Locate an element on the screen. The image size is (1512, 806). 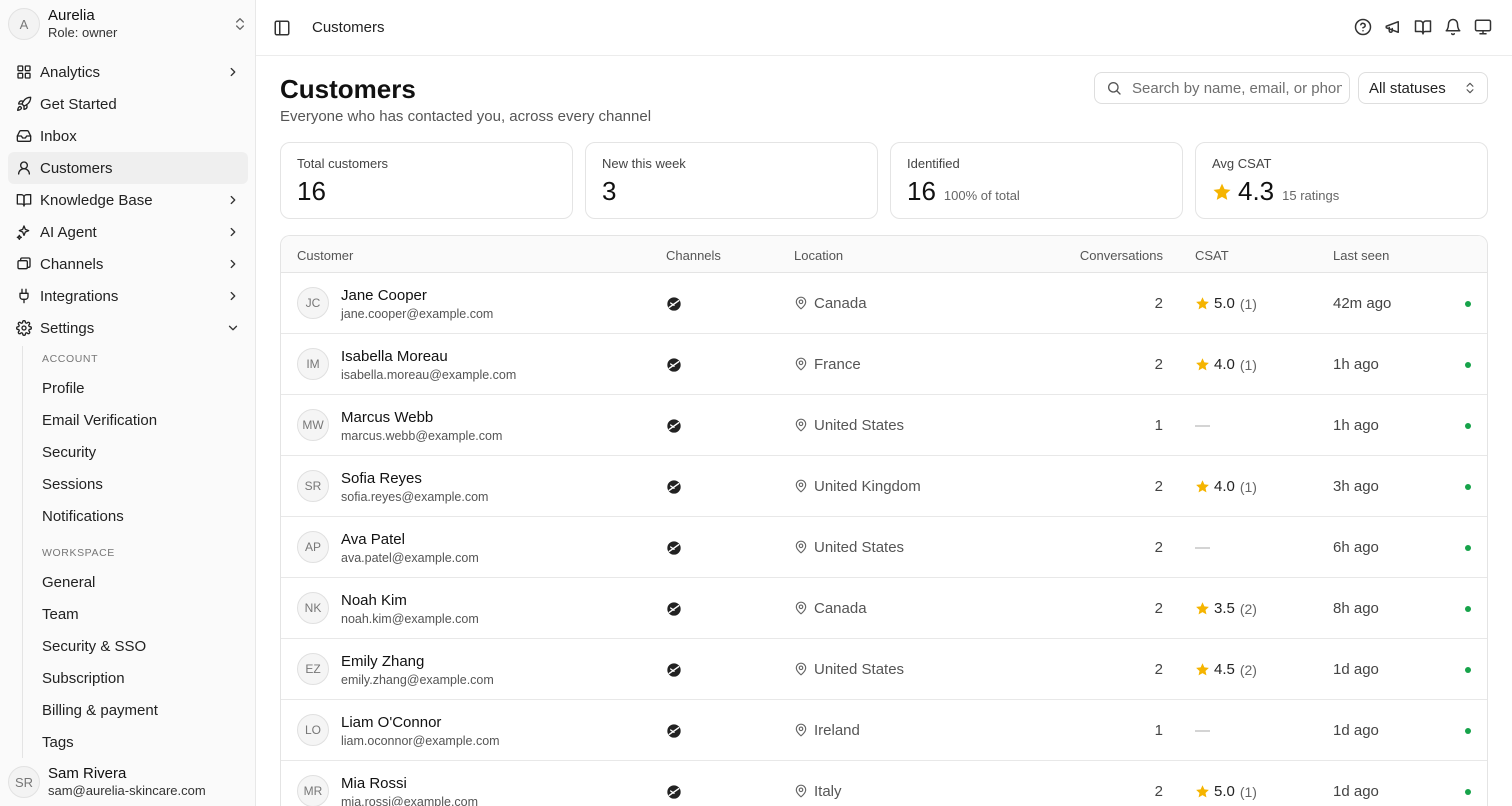
settings-item-general: General is located at coordinates (141, 582).